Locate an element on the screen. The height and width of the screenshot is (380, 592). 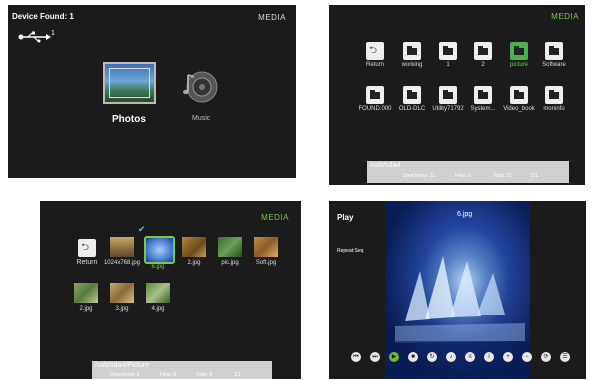
music-label: Music is located at coordinates (201, 118).